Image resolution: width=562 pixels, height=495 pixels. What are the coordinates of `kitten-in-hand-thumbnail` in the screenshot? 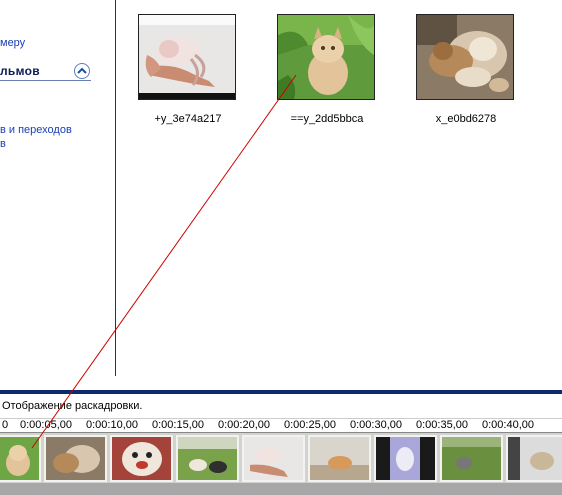 It's located at (187, 57).